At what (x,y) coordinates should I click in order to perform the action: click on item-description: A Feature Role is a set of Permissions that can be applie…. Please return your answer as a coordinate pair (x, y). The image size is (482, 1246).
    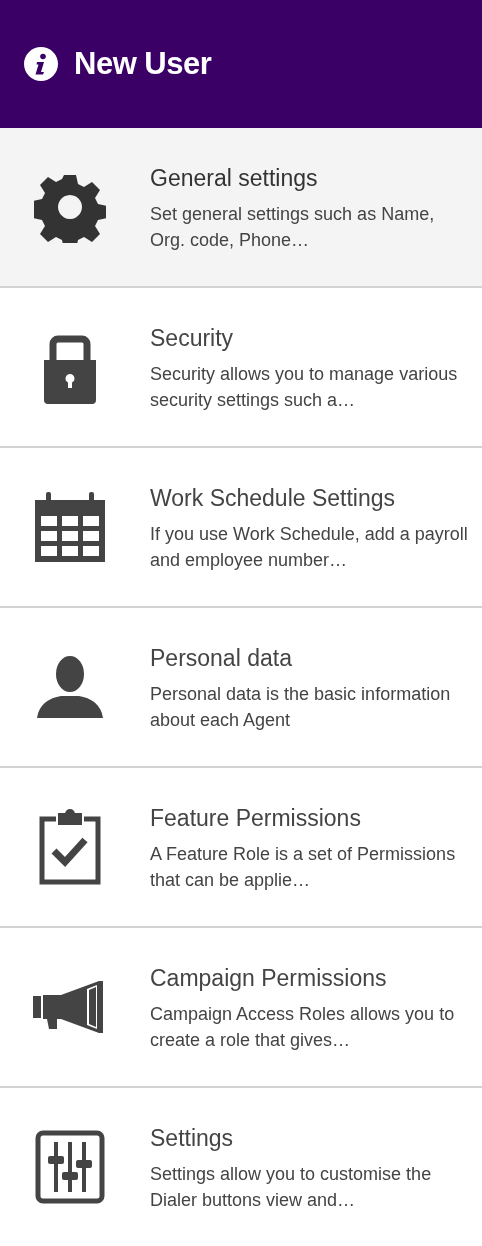
    Looking at the image, I should click on (303, 868).